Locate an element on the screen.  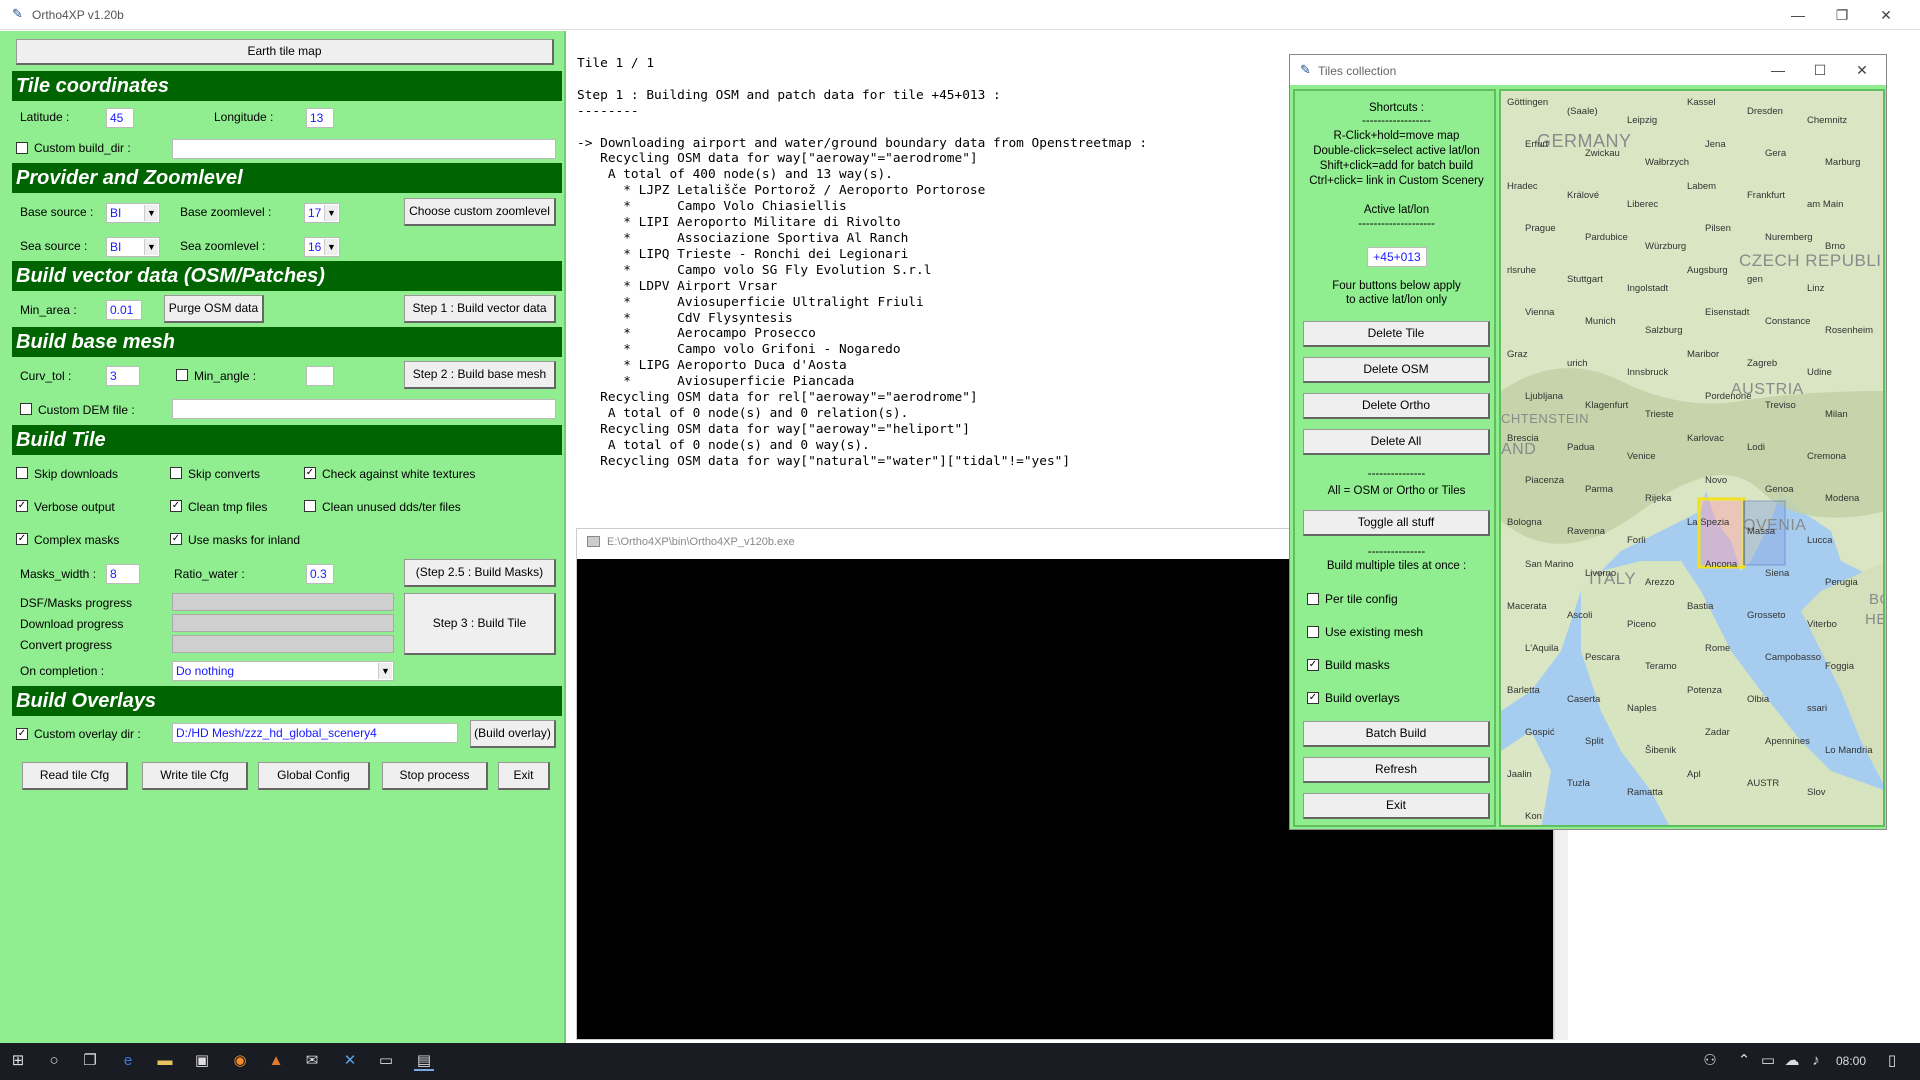
step1-button: Step 1 : Build vector data is located at coordinates (480, 309).